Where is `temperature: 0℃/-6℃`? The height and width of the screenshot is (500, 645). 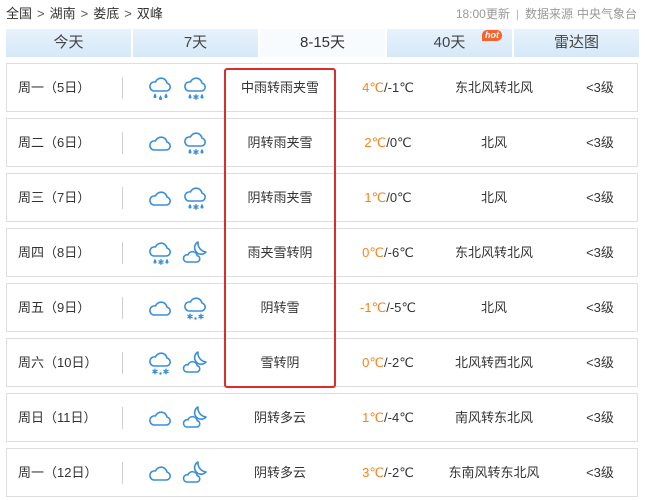
temperature: 0℃/-6℃ is located at coordinates (388, 252).